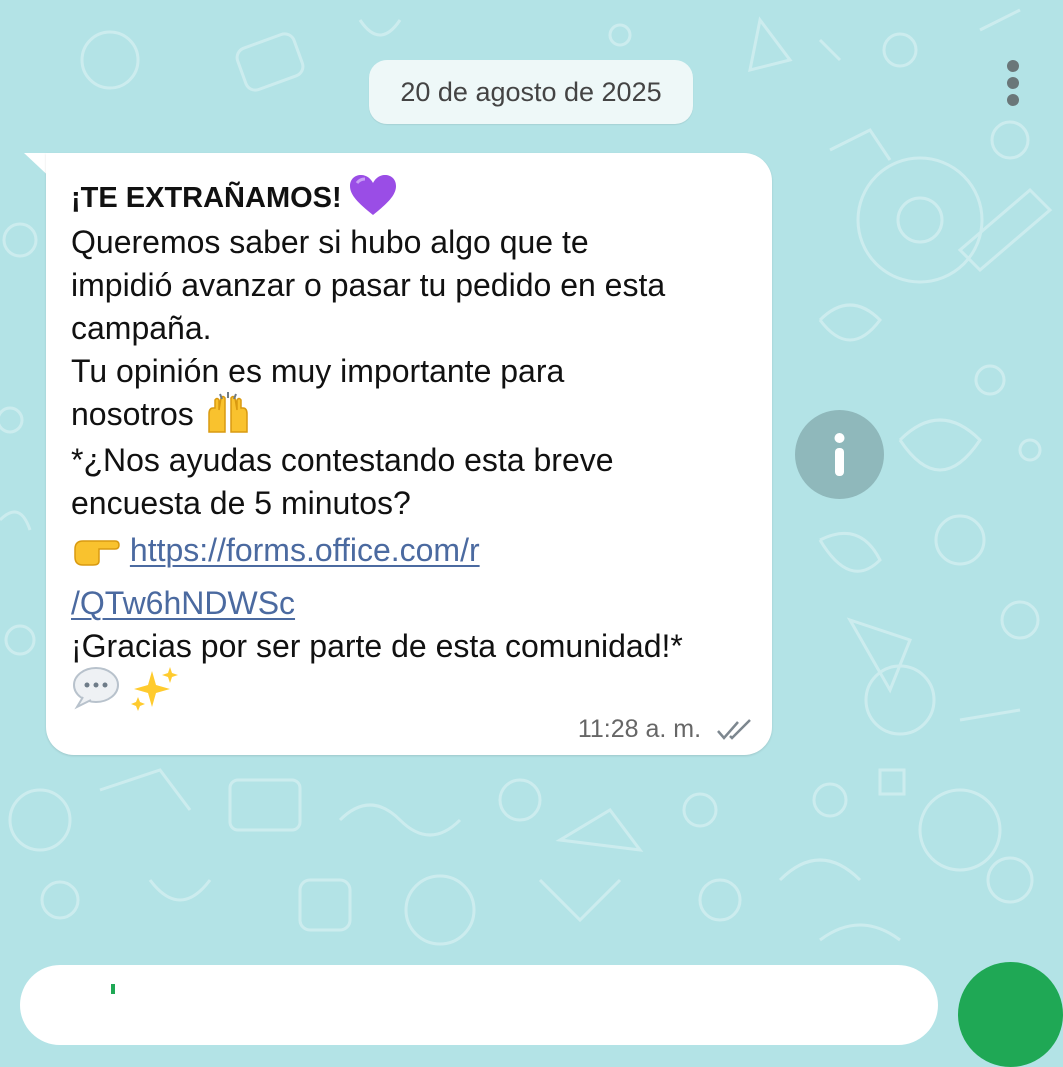  Describe the element at coordinates (318, 370) in the screenshot. I see `message-line: Tu opinión es muy importante para` at that location.